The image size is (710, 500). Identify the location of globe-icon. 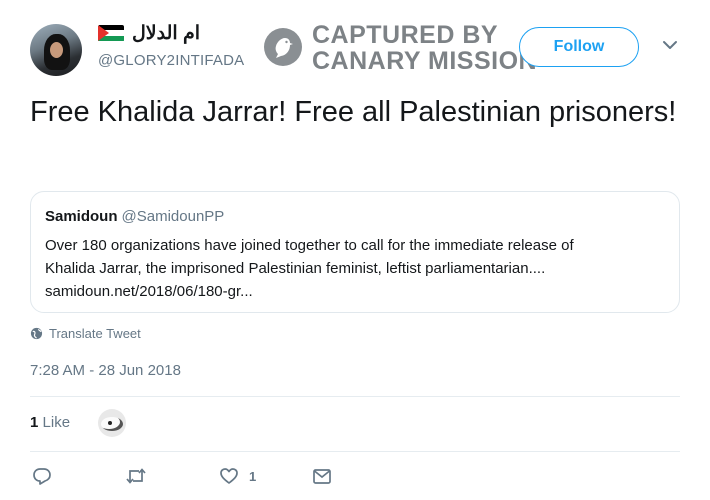
(36, 333).